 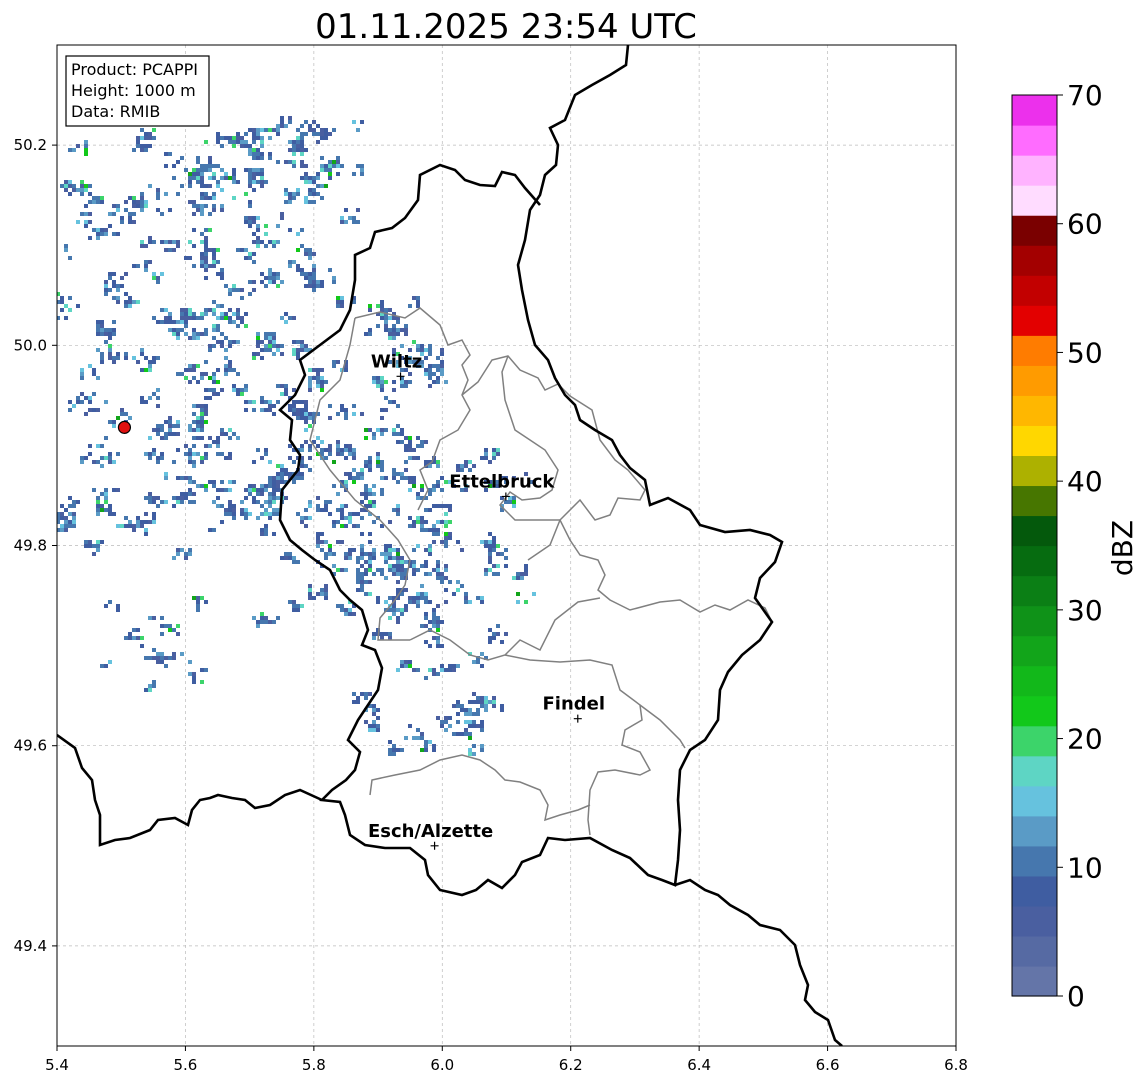 What do you see at coordinates (1034, 170) in the screenshot?
I see `colorbar-swatch` at bounding box center [1034, 170].